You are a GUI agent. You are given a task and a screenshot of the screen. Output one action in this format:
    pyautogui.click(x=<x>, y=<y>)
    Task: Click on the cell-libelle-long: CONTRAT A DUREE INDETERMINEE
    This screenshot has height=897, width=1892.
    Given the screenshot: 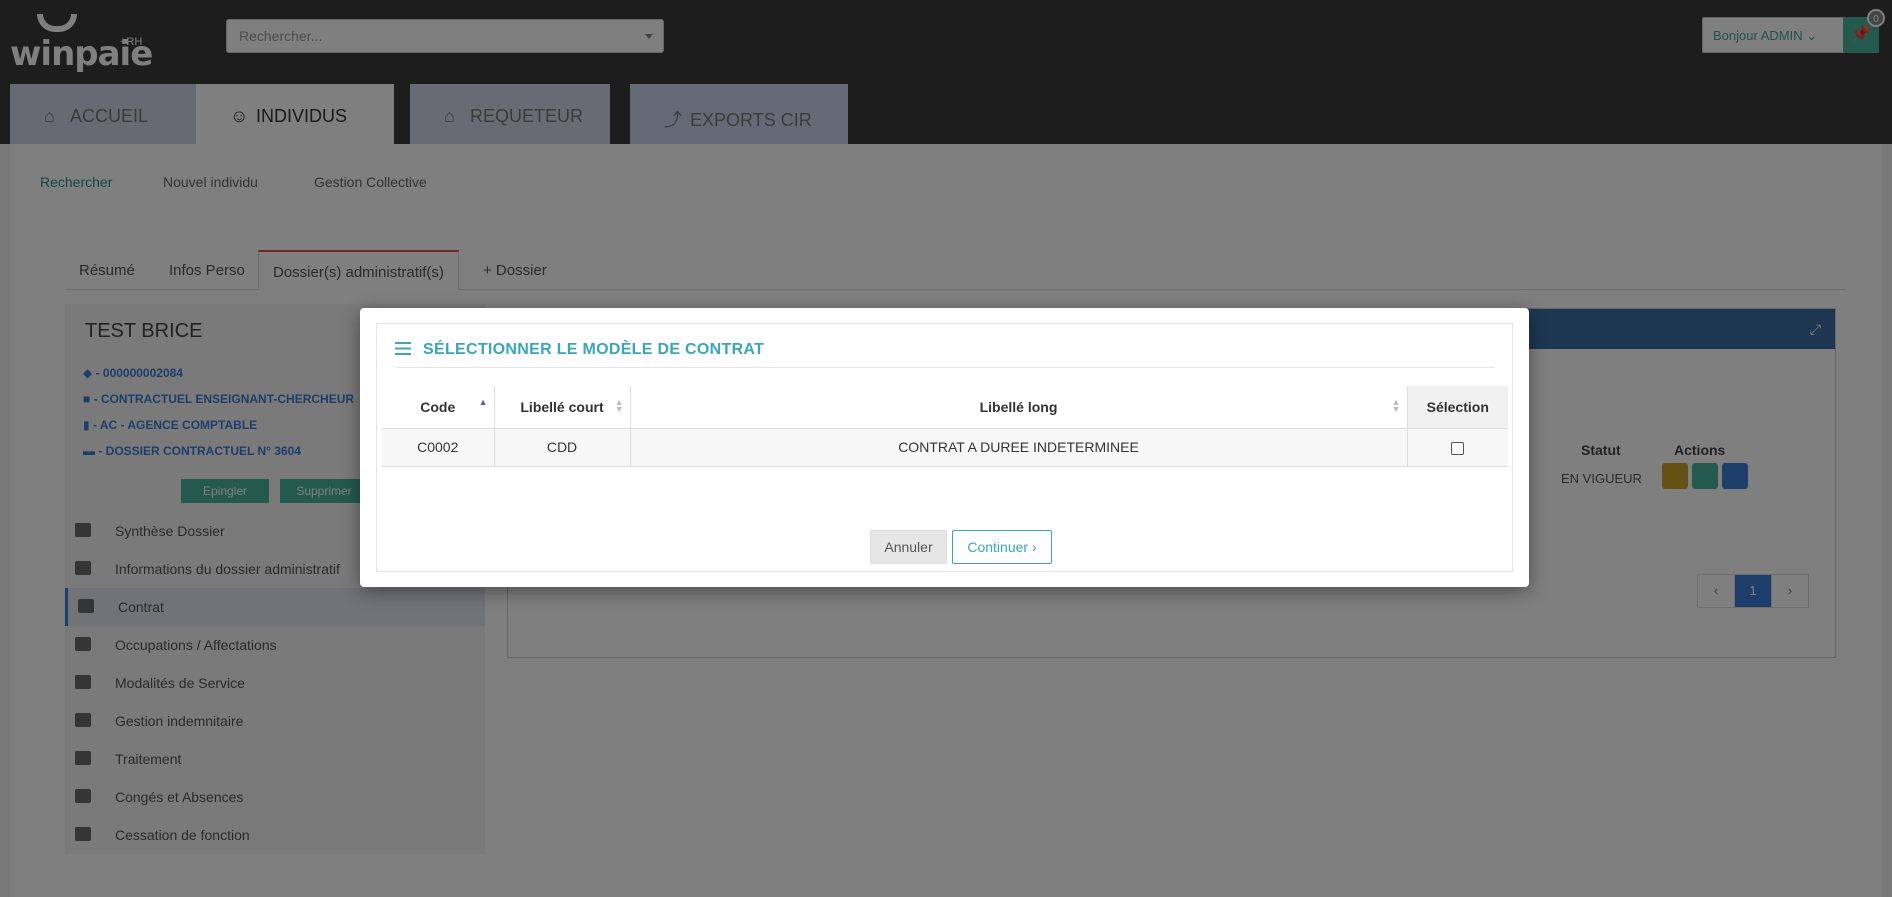 What is the action you would take?
    pyautogui.click(x=1019, y=447)
    